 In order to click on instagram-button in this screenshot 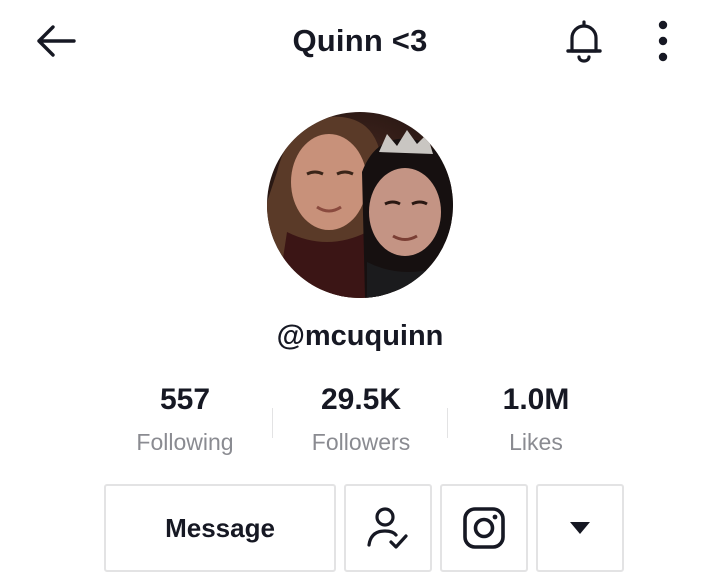, I will do `click(484, 528)`.